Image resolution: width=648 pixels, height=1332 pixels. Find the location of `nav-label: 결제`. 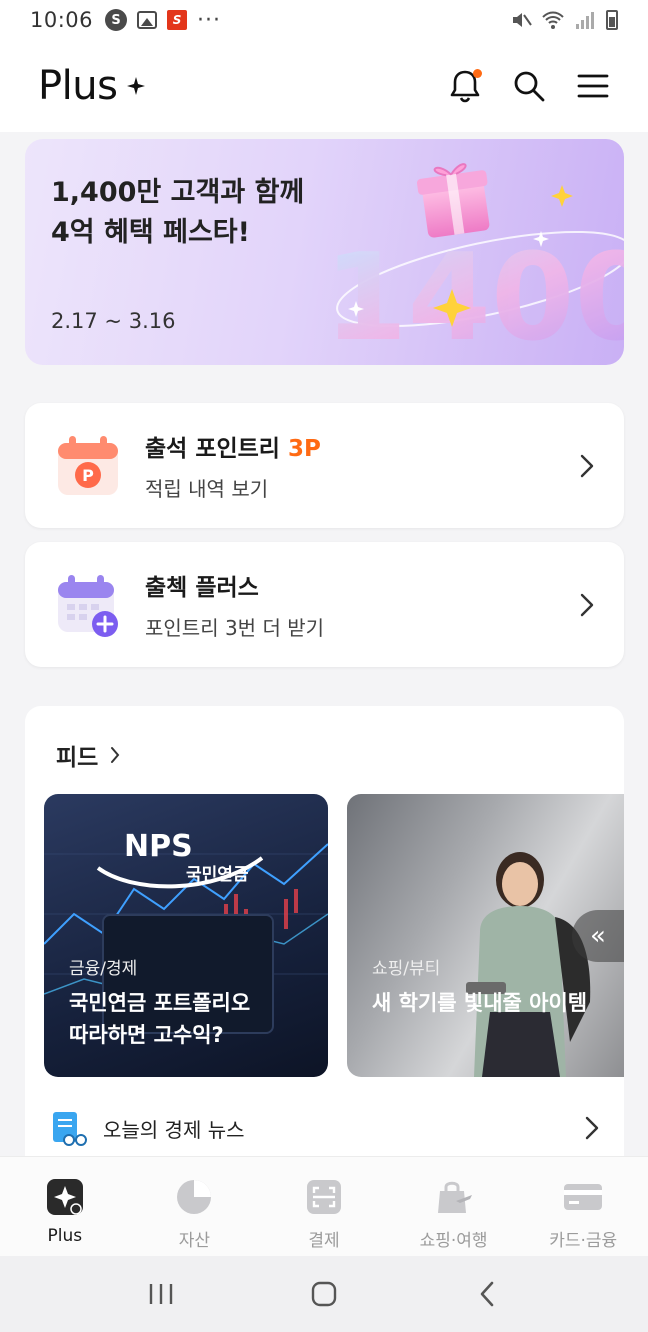

nav-label: 결제 is located at coordinates (324, 1241).